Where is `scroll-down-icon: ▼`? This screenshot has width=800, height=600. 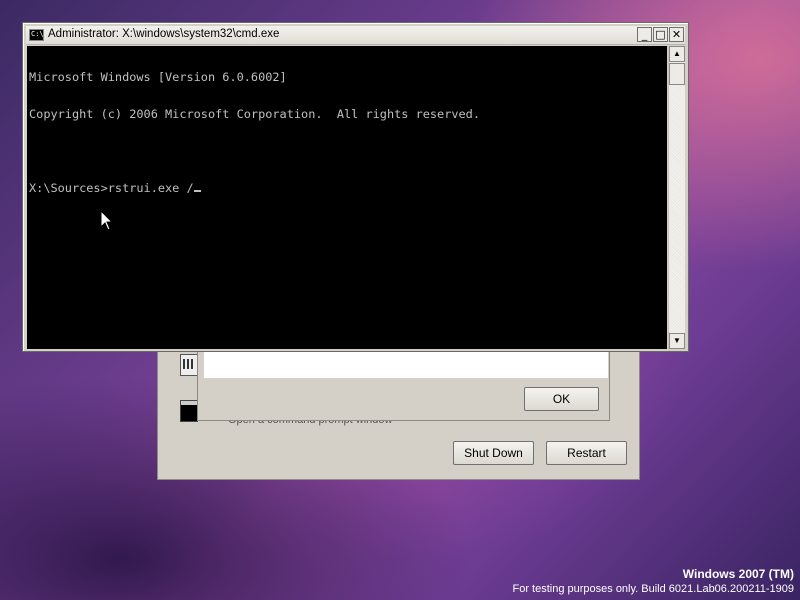 scroll-down-icon: ▼ is located at coordinates (677, 341).